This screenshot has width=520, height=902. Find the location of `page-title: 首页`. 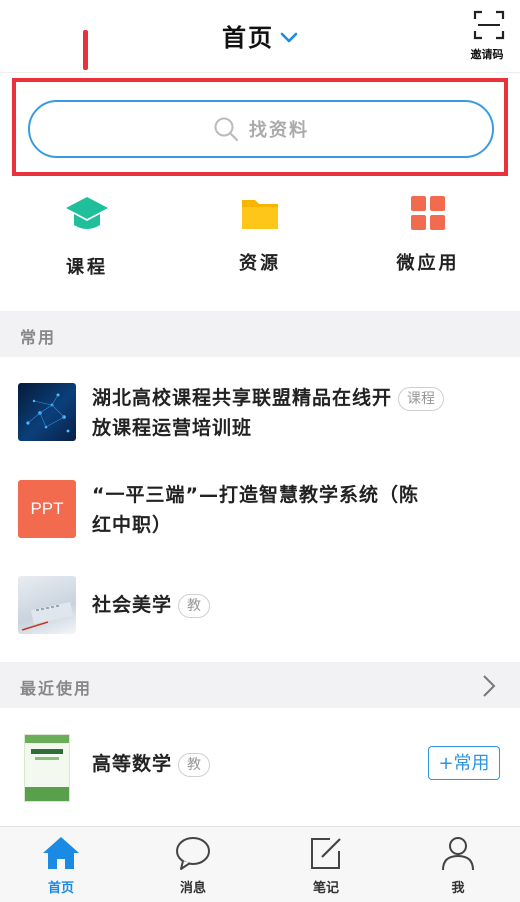

page-title: 首页 is located at coordinates (248, 38).